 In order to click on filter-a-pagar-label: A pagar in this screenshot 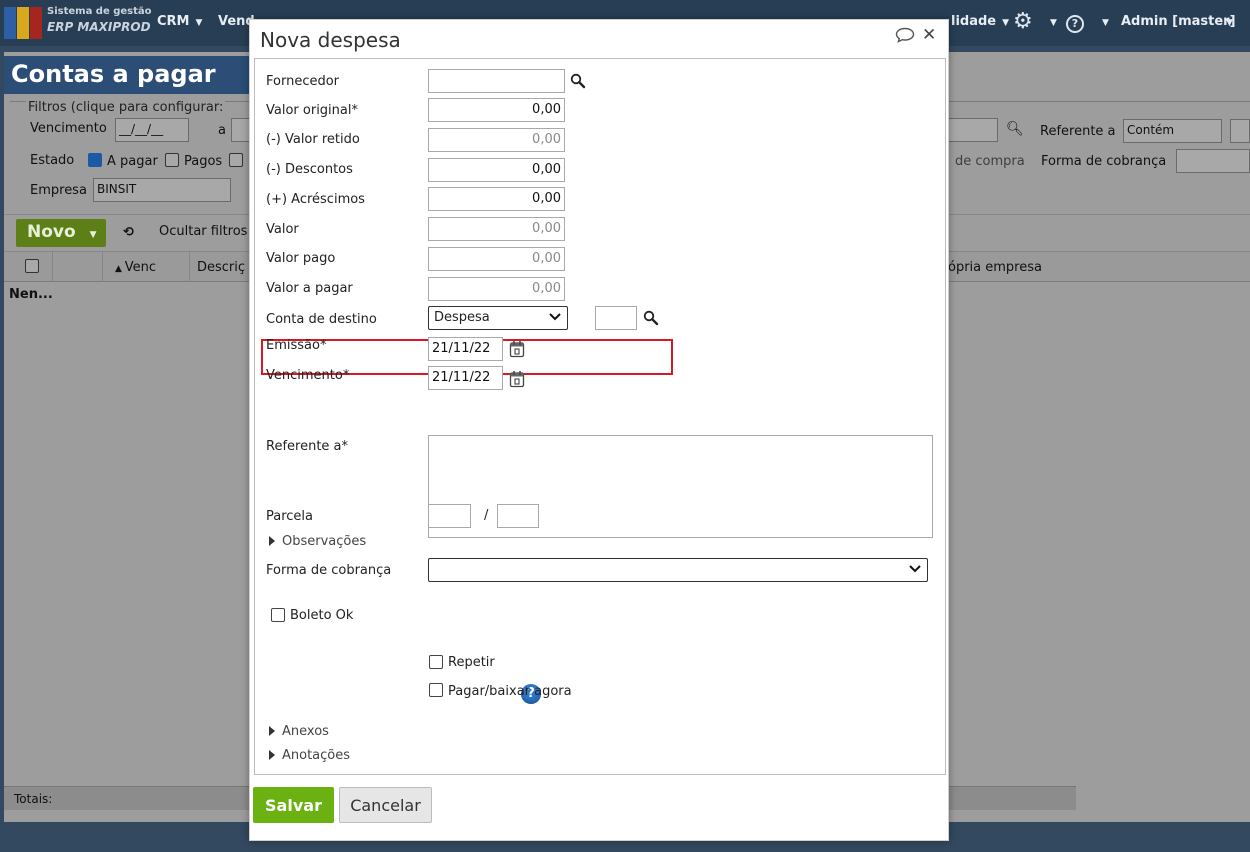, I will do `click(132, 161)`.